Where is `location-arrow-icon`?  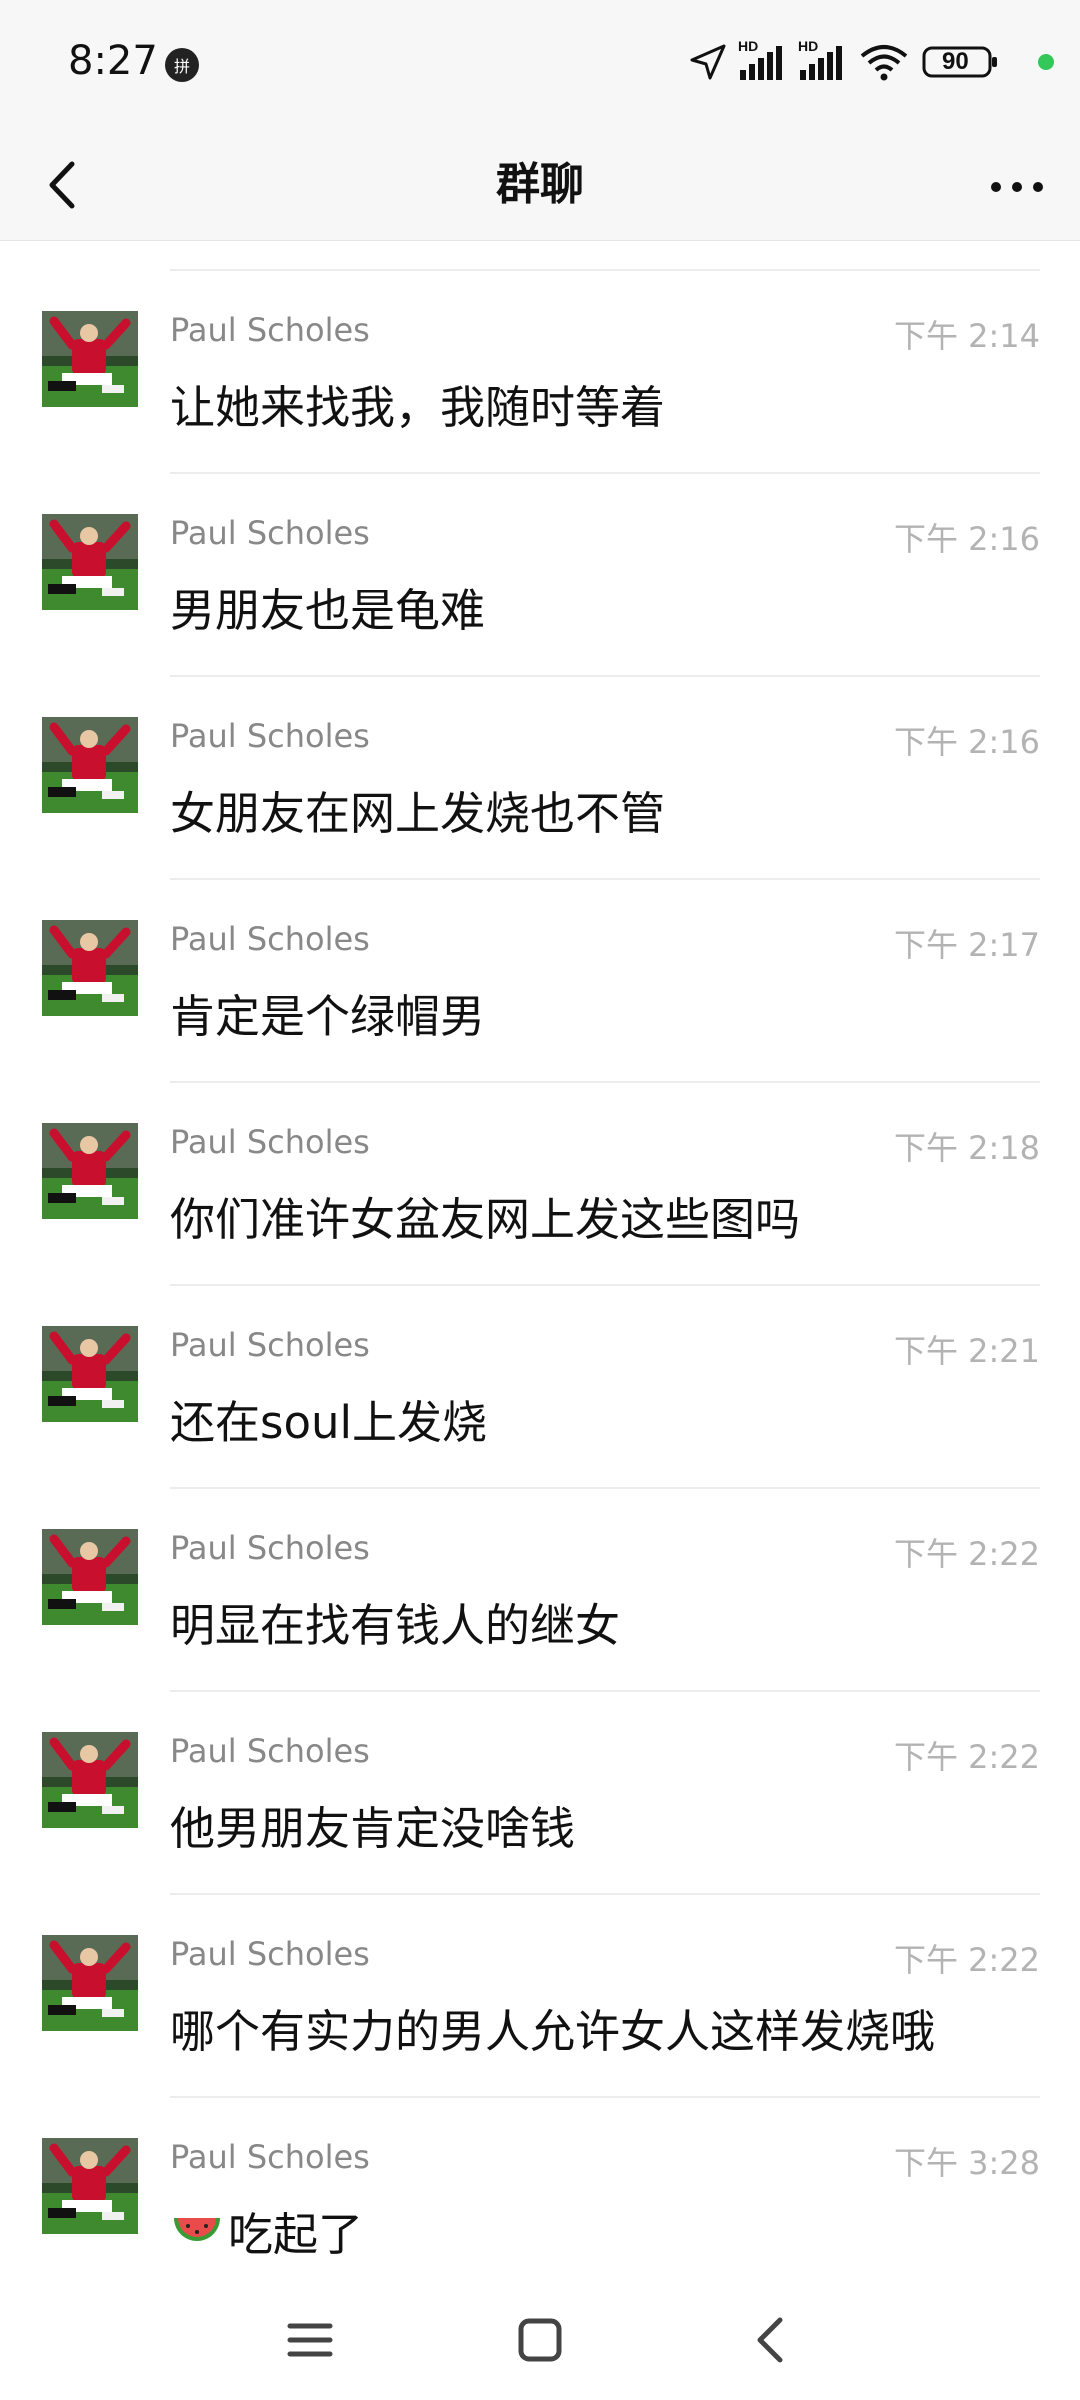 location-arrow-icon is located at coordinates (708, 62).